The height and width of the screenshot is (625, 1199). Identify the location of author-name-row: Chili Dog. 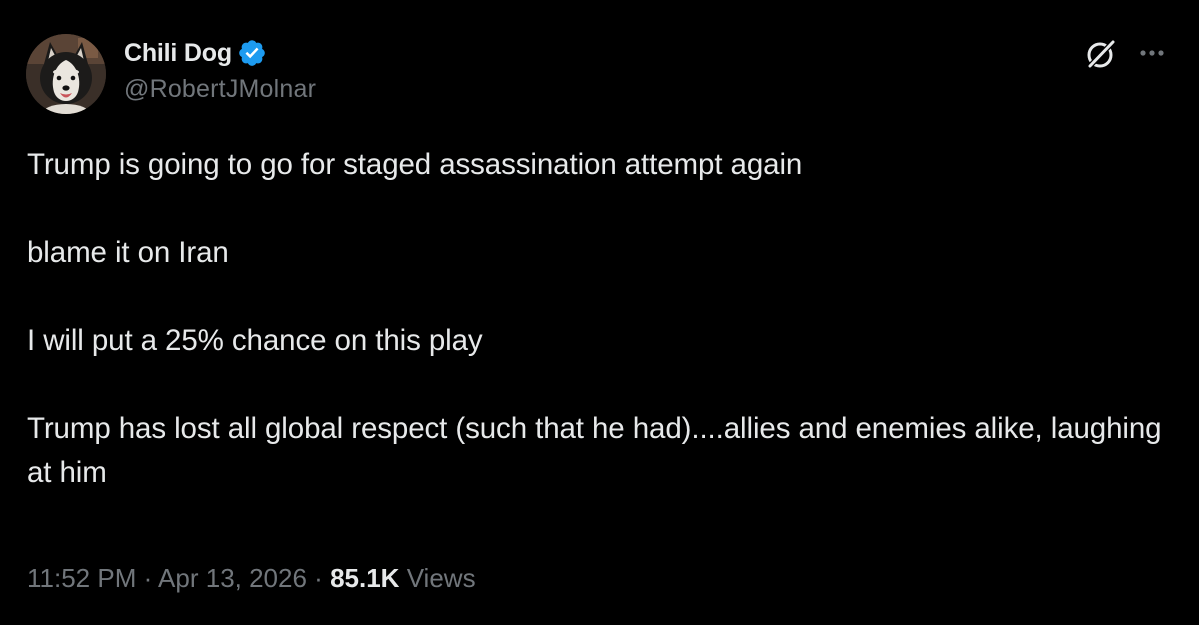
(195, 53).